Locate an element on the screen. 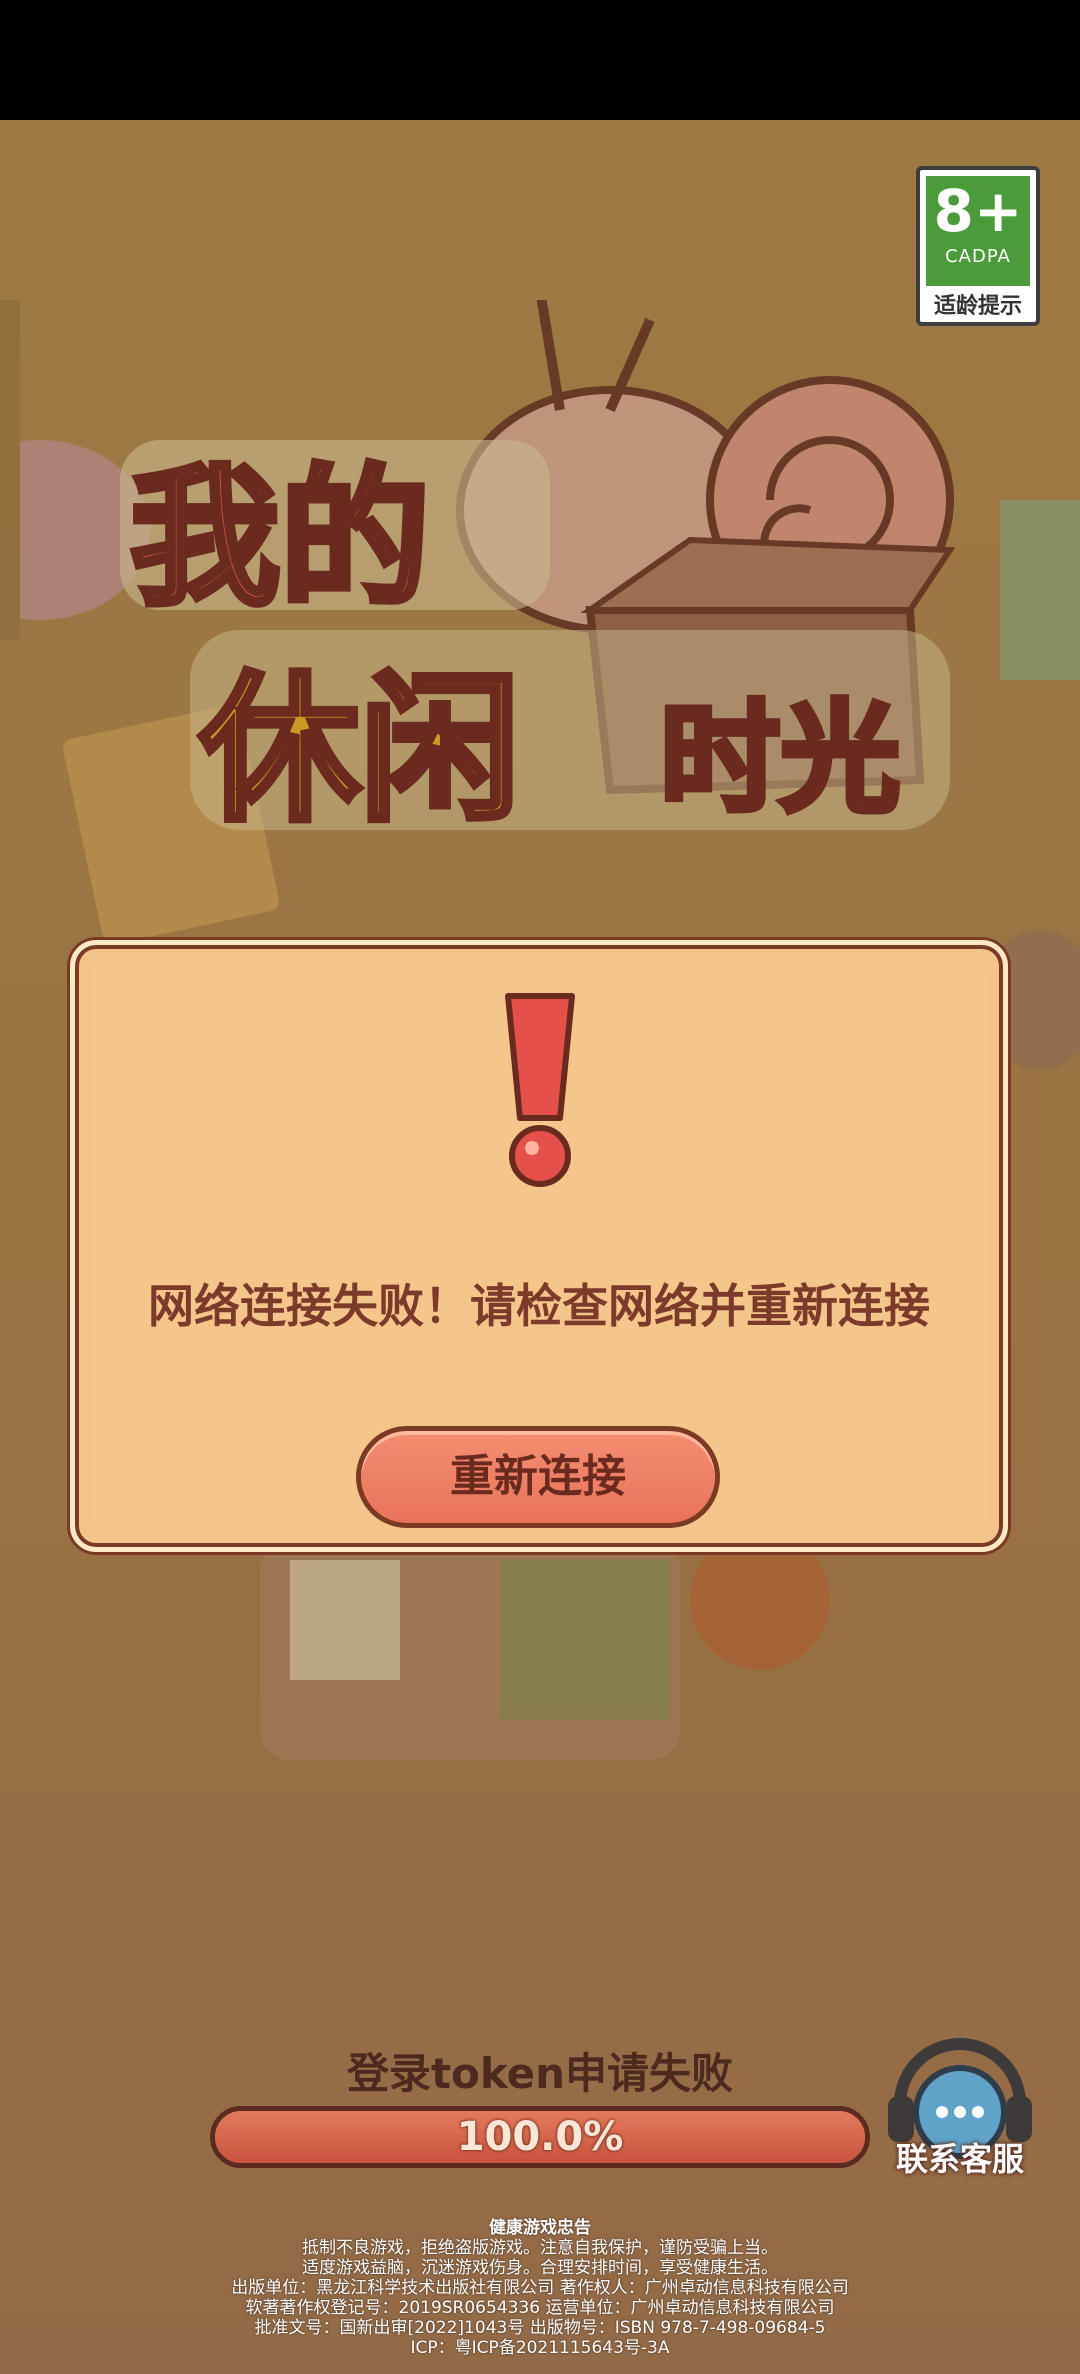  svg-text: 休闲 is located at coordinates (359, 749).